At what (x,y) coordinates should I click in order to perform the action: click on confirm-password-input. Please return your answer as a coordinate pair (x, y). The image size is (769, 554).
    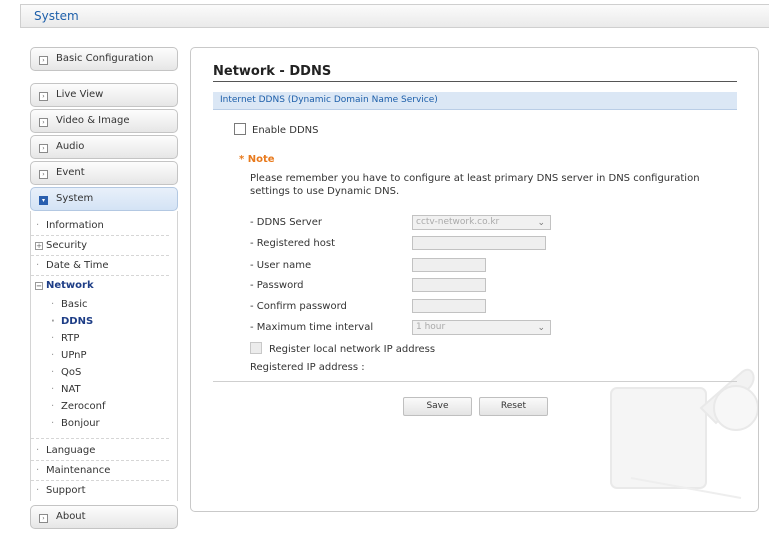
    Looking at the image, I should click on (449, 306).